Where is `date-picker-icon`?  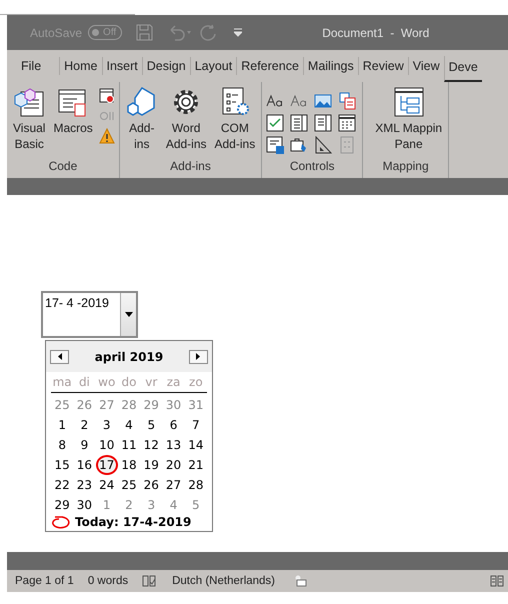 date-picker-icon is located at coordinates (347, 123).